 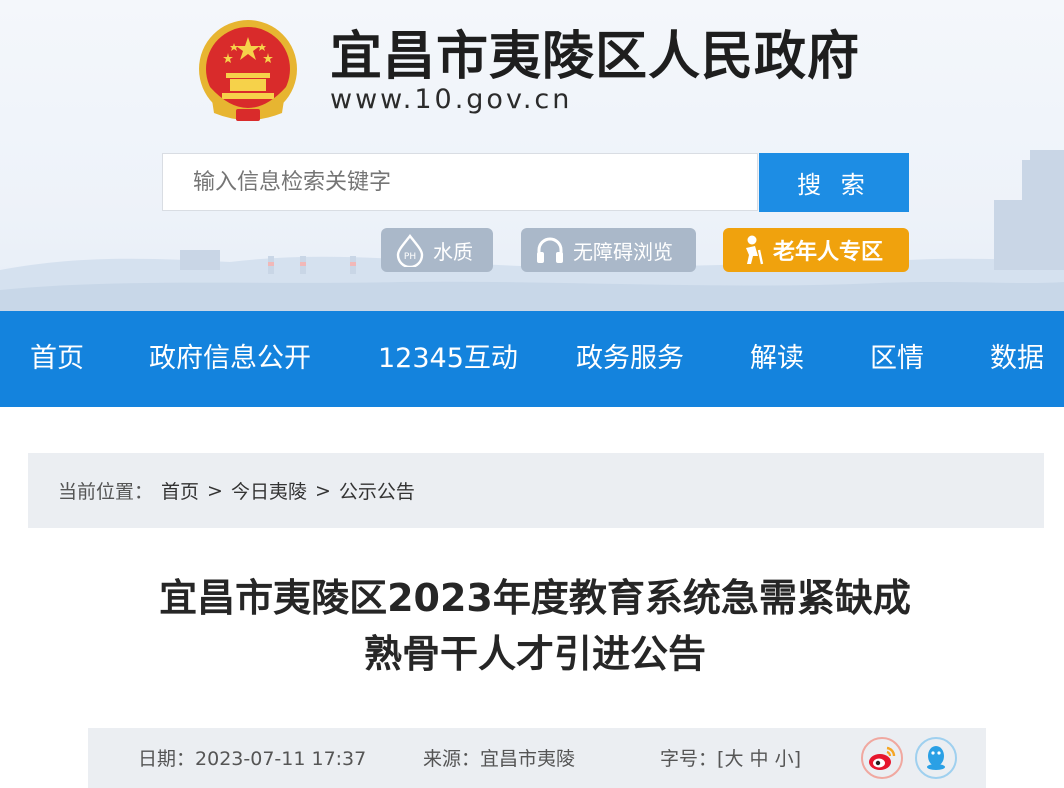 What do you see at coordinates (777, 359) in the screenshot?
I see `nav-item-interpretation: 解读` at bounding box center [777, 359].